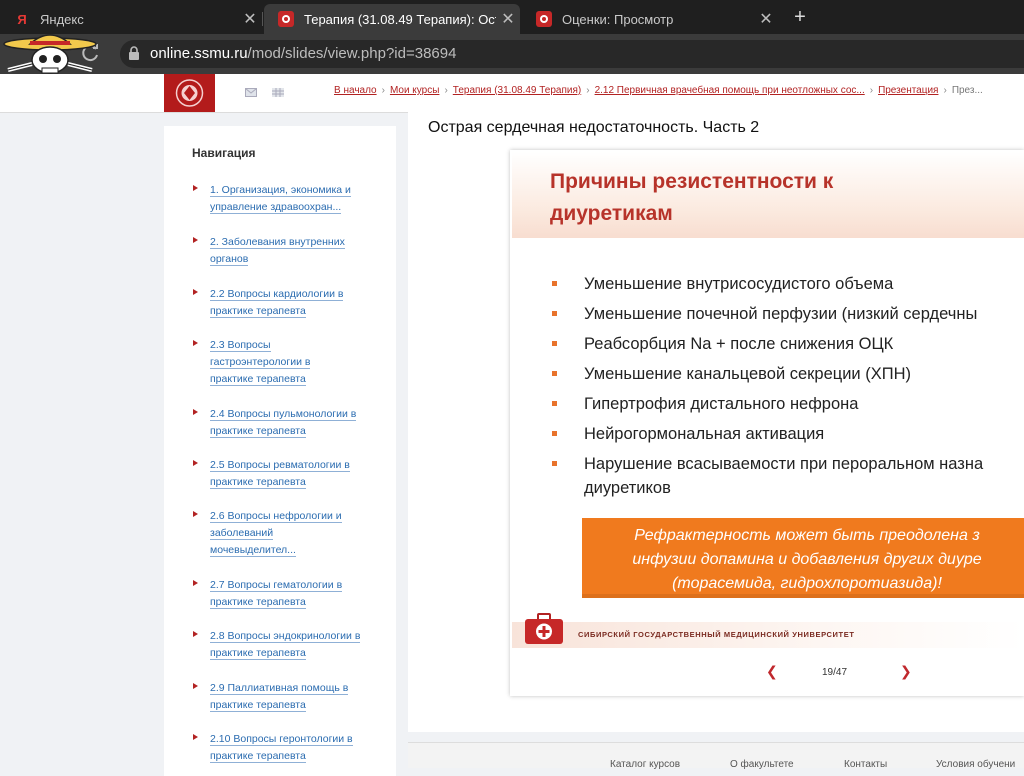 The height and width of the screenshot is (776, 1024). I want to click on previous-slide-button: ❮, so click(772, 671).